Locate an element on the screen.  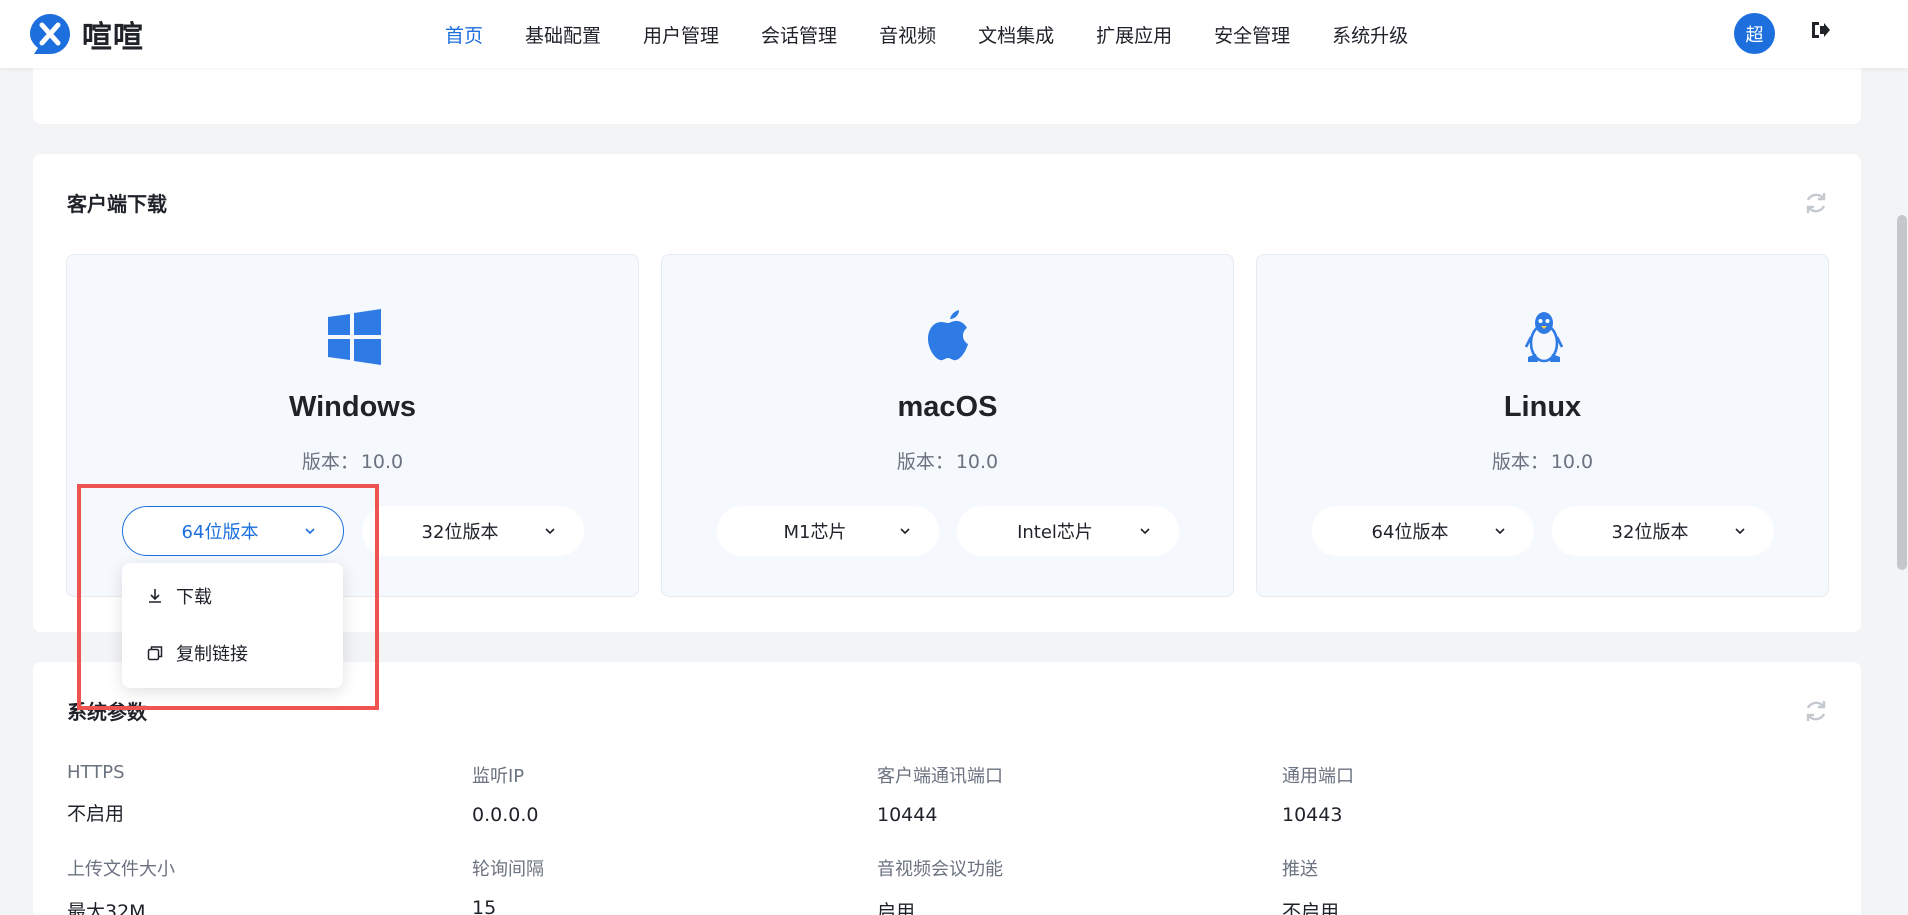
param-label: 监听IP is located at coordinates (498, 776).